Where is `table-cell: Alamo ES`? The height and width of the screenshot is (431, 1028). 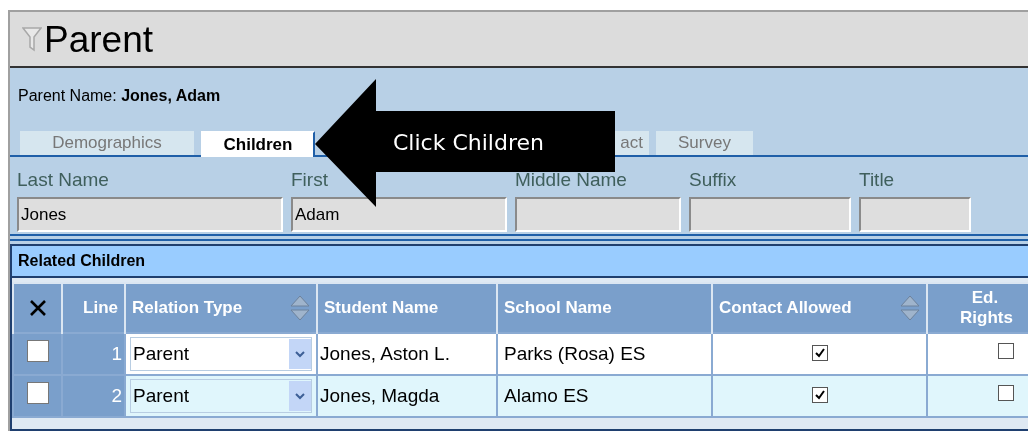 table-cell: Alamo ES is located at coordinates (546, 395).